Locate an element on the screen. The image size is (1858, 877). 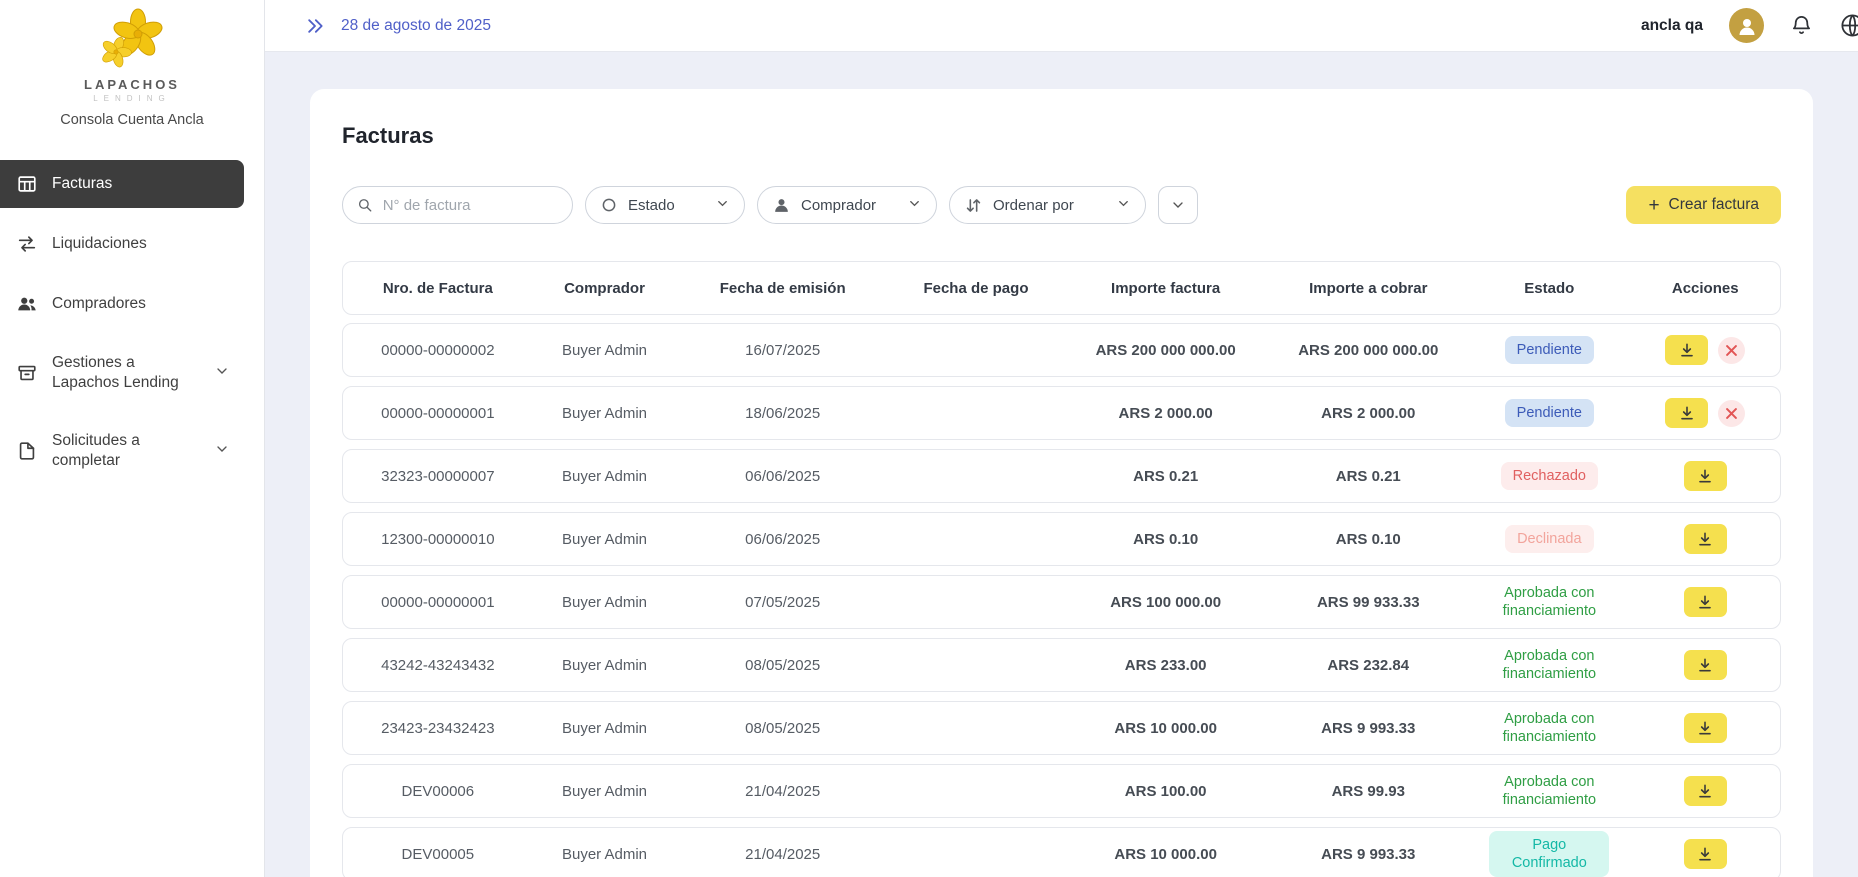
cell-importe-cobrar: ARS 9 993.33 is located at coordinates (1368, 854).